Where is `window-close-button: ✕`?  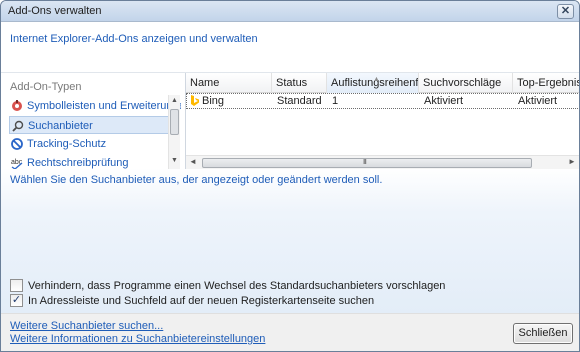 window-close-button: ✕ is located at coordinates (565, 11).